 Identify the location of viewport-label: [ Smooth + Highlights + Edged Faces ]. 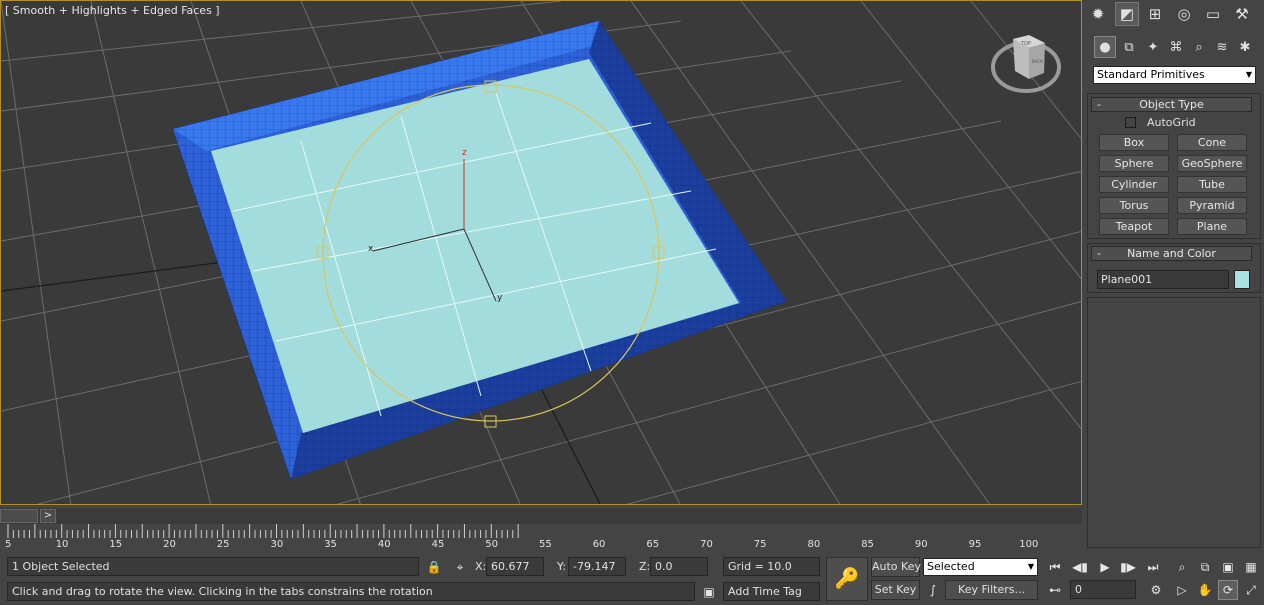
(112, 10).